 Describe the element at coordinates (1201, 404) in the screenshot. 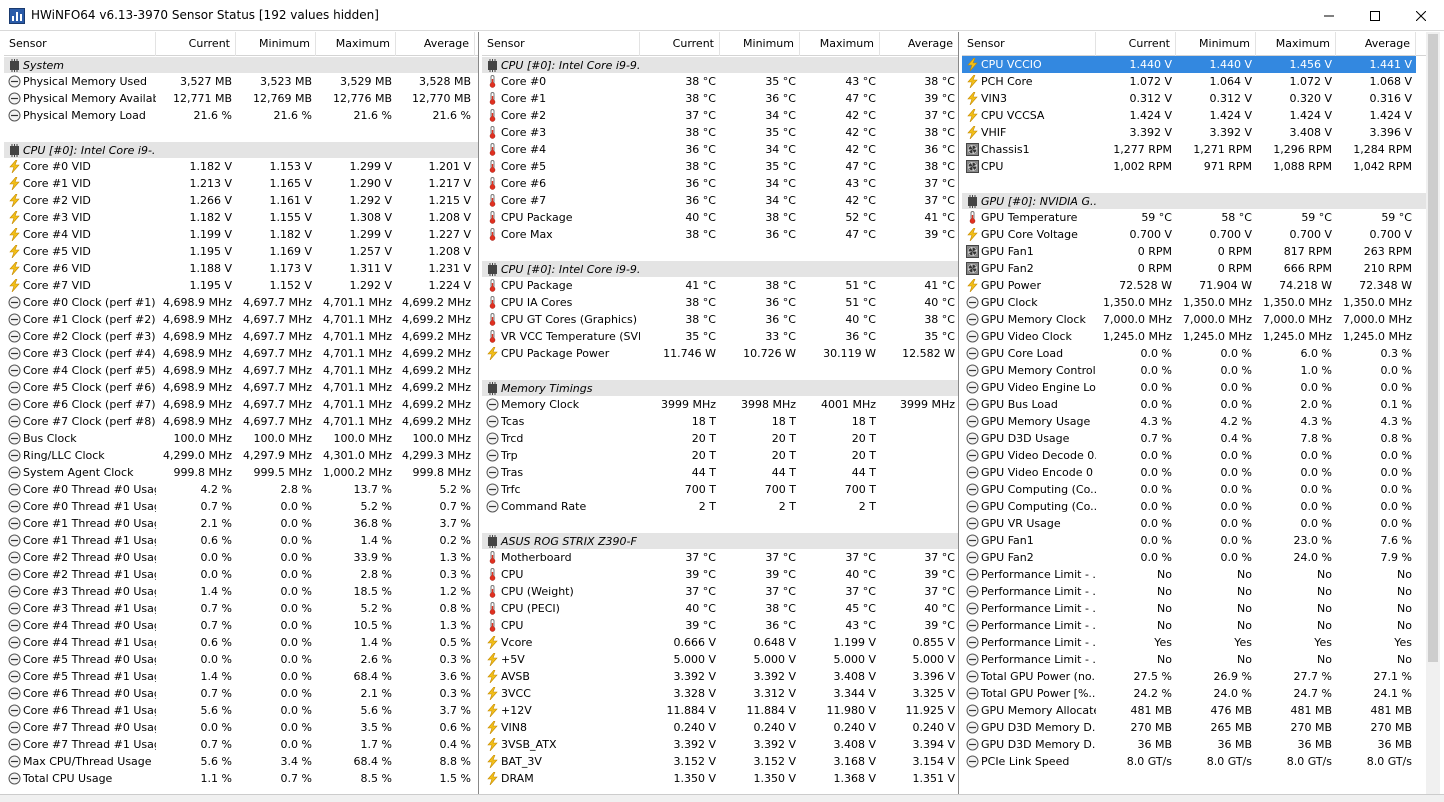

I see `sensor-row: GPU Bus Load 0.0 % 0.0 % 2.0 % 0.1 %` at that location.